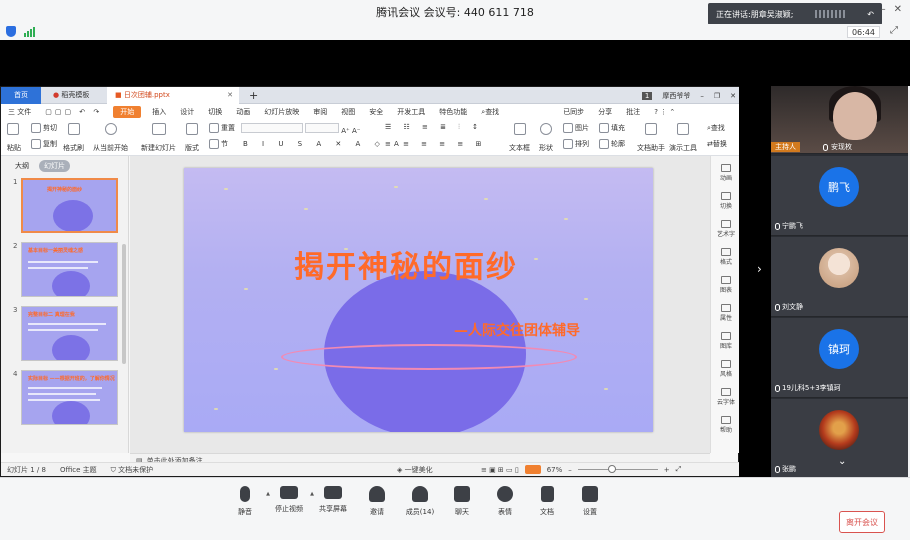 This screenshot has height=540, width=910. I want to click on present-tools-button: 演示工具, so click(683, 138).